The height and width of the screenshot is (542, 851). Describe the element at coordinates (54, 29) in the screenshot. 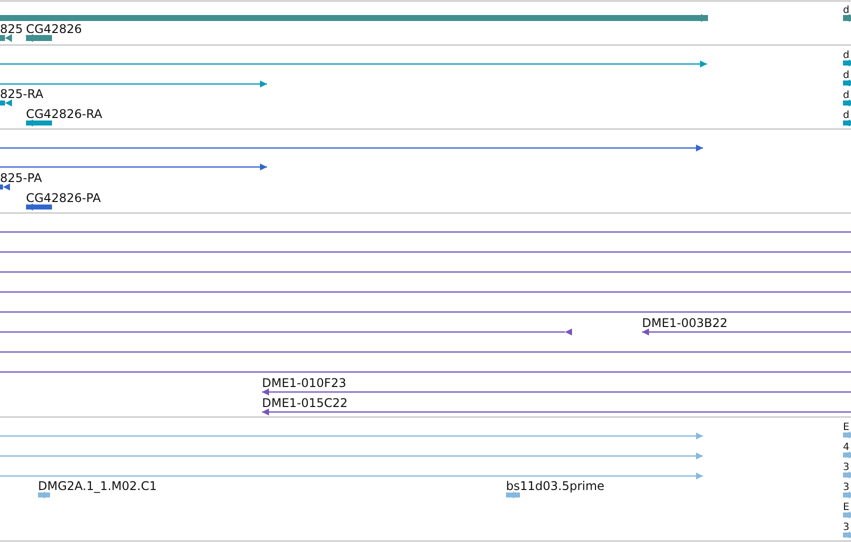

I see `feature-label: CG42826` at that location.